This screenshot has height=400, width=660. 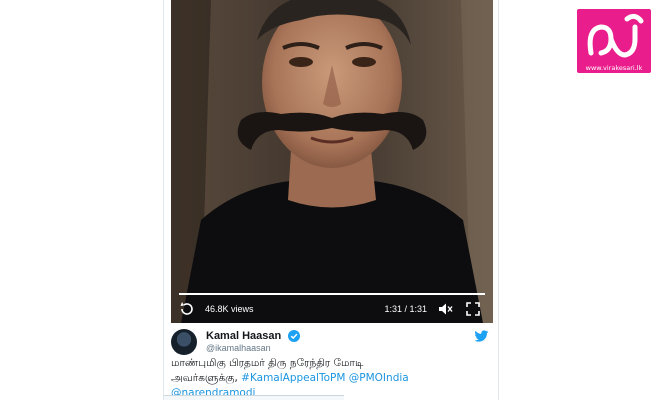 What do you see at coordinates (238, 348) in the screenshot?
I see `author-handle: @ikamalhaasan` at bounding box center [238, 348].